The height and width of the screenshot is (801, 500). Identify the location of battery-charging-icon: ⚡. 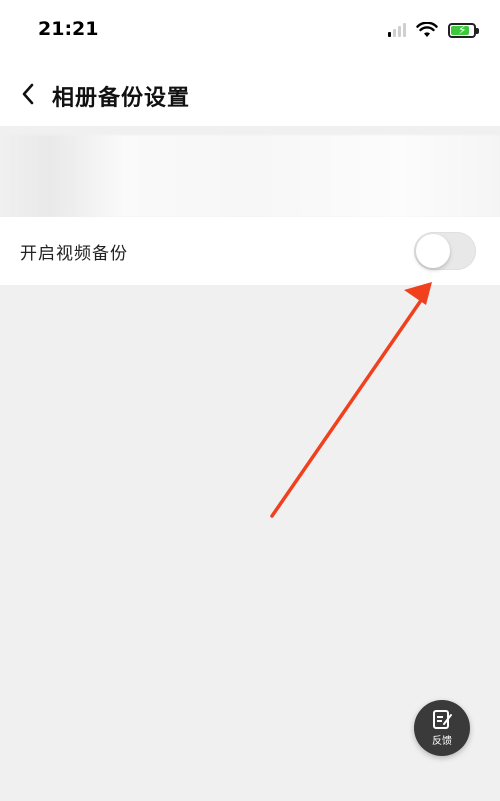
(463, 30).